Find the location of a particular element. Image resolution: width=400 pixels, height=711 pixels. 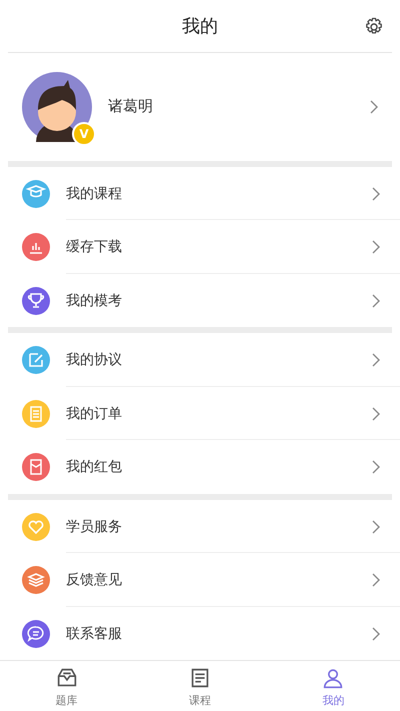

avatar-drawing is located at coordinates (57, 107).